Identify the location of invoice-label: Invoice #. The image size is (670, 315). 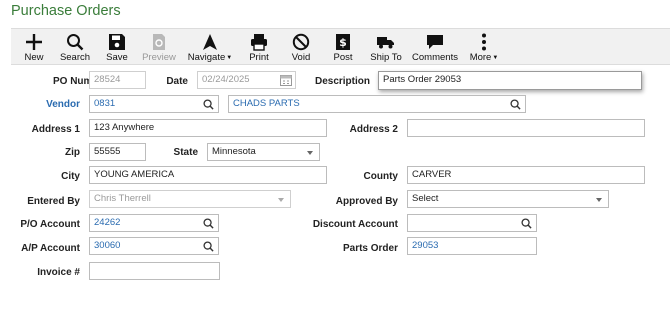
(58, 272).